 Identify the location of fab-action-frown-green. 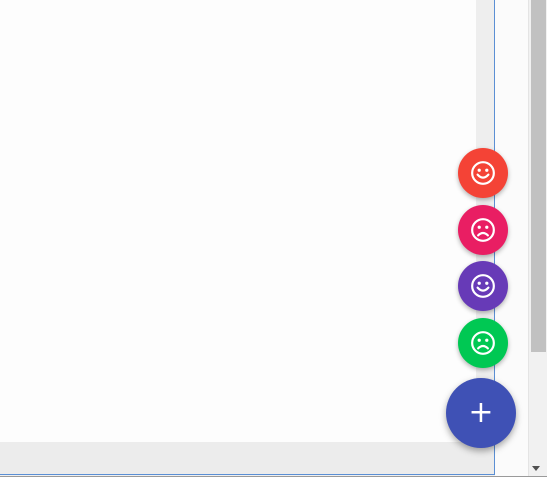
(483, 343).